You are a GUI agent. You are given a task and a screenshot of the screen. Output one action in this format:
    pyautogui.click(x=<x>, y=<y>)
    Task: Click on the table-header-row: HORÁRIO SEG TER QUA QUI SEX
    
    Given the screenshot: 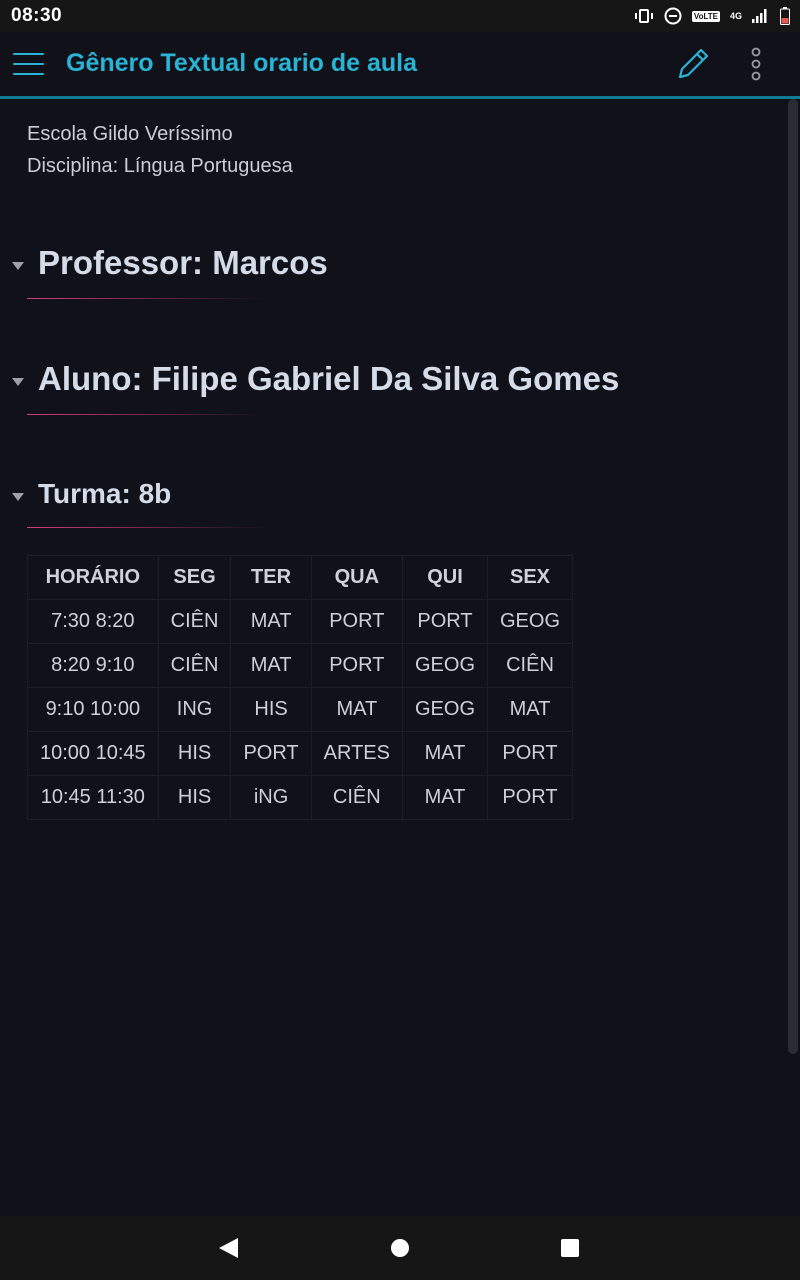 What is the action you would take?
    pyautogui.click(x=300, y=577)
    